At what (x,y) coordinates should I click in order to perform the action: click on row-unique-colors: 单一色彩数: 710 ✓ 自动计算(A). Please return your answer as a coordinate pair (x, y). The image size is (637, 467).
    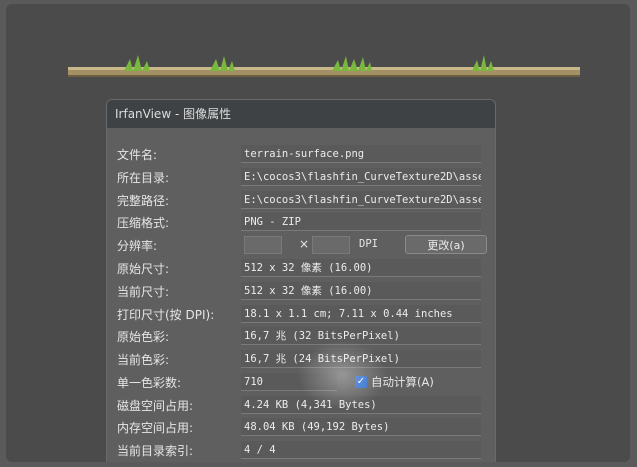
    Looking at the image, I should click on (301, 383).